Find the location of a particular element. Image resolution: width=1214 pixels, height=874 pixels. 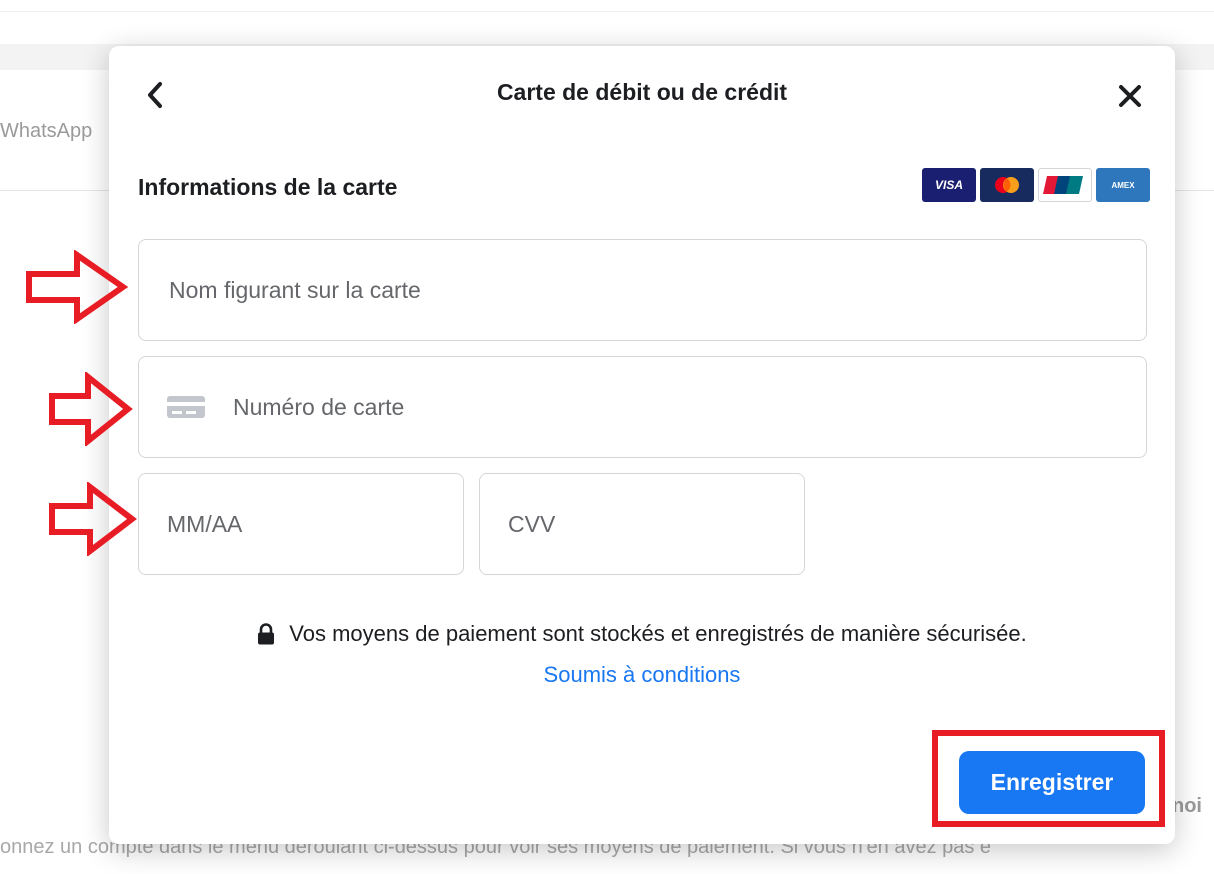

cvv-field: CVV is located at coordinates (642, 524).